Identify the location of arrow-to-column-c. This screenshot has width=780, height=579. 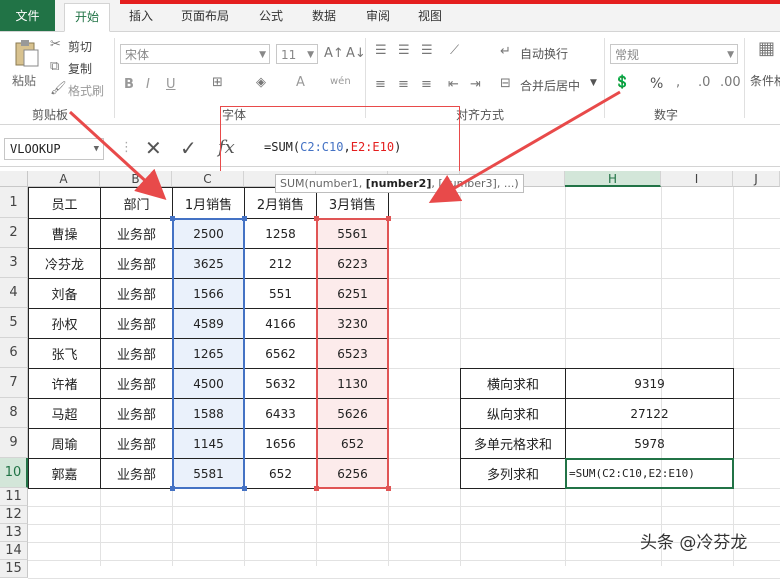
(117, 155).